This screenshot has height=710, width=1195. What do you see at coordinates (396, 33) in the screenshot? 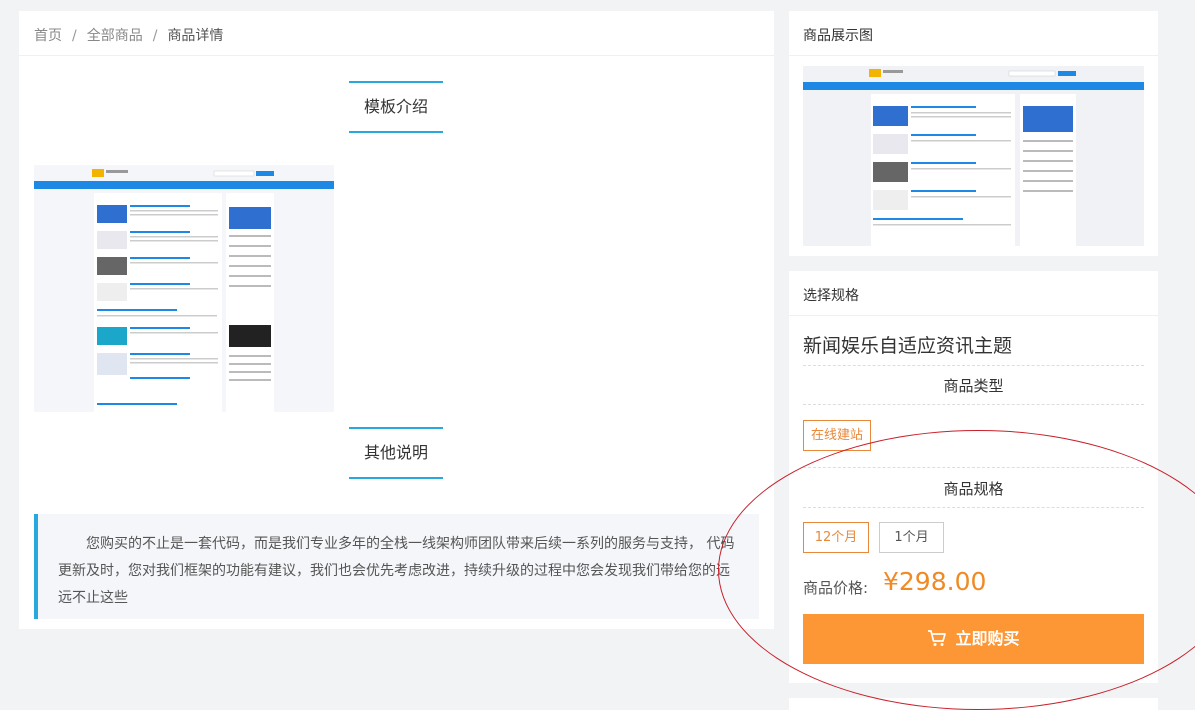
I see `breadcrumb: 首页 / 全部商品 / 商品详情` at bounding box center [396, 33].